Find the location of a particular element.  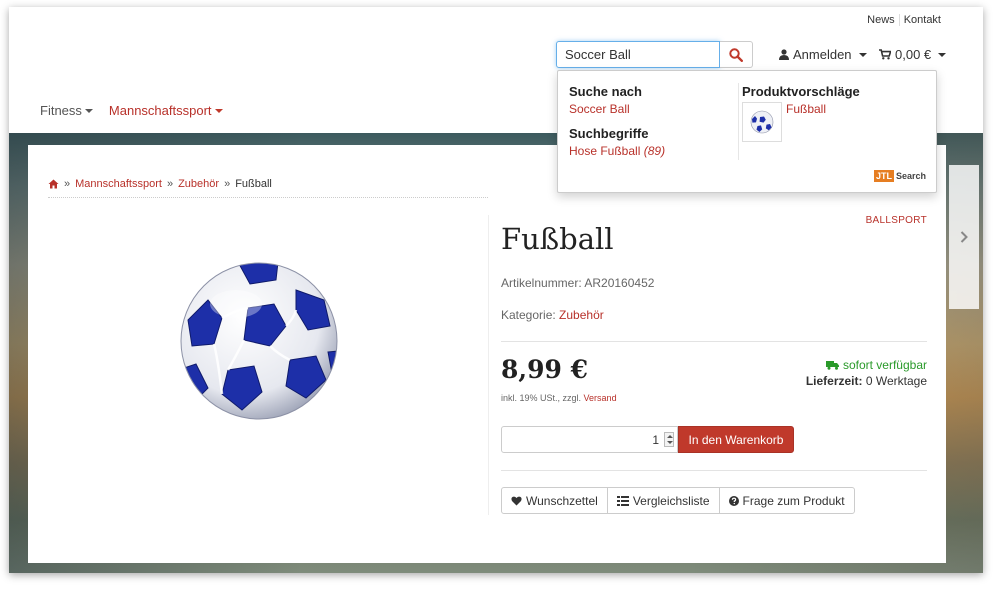

breadcrumb-item: Mannschaftssport is located at coordinates (118, 184).